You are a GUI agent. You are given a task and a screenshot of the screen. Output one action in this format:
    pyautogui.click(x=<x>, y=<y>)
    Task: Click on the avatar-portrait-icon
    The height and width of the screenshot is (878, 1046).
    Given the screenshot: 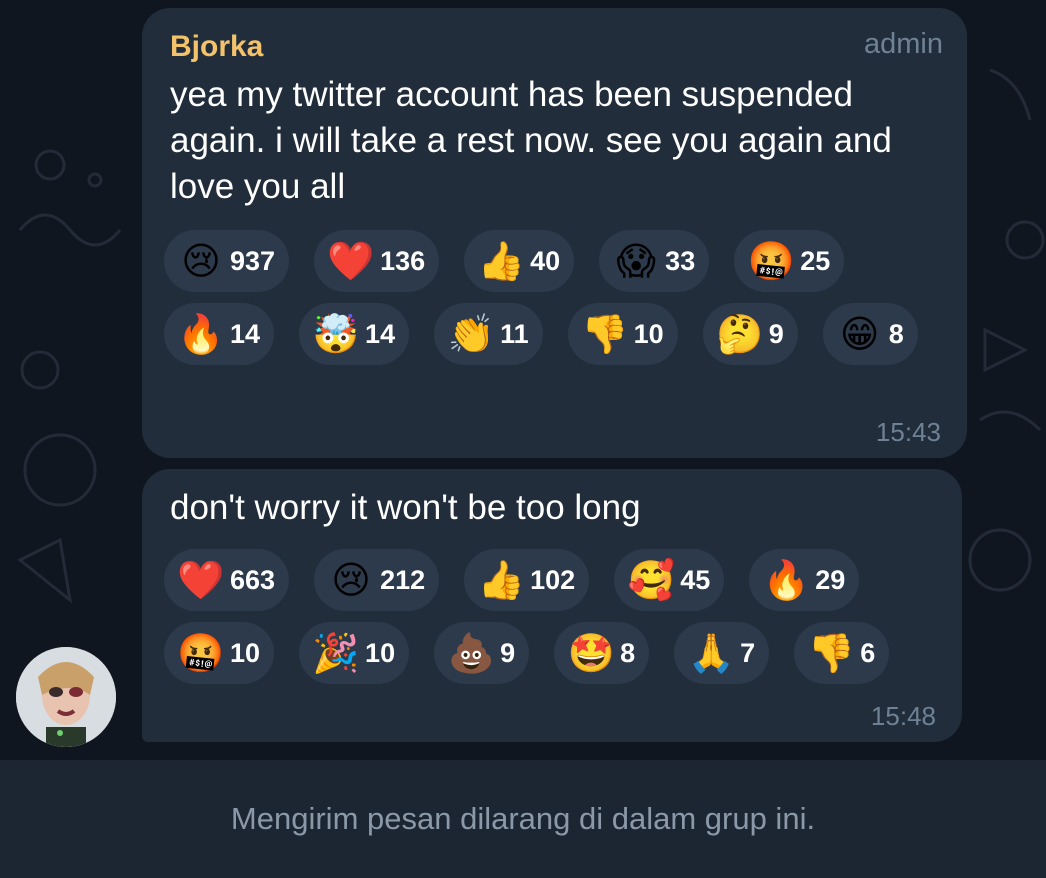 What is the action you would take?
    pyautogui.click(x=66, y=697)
    